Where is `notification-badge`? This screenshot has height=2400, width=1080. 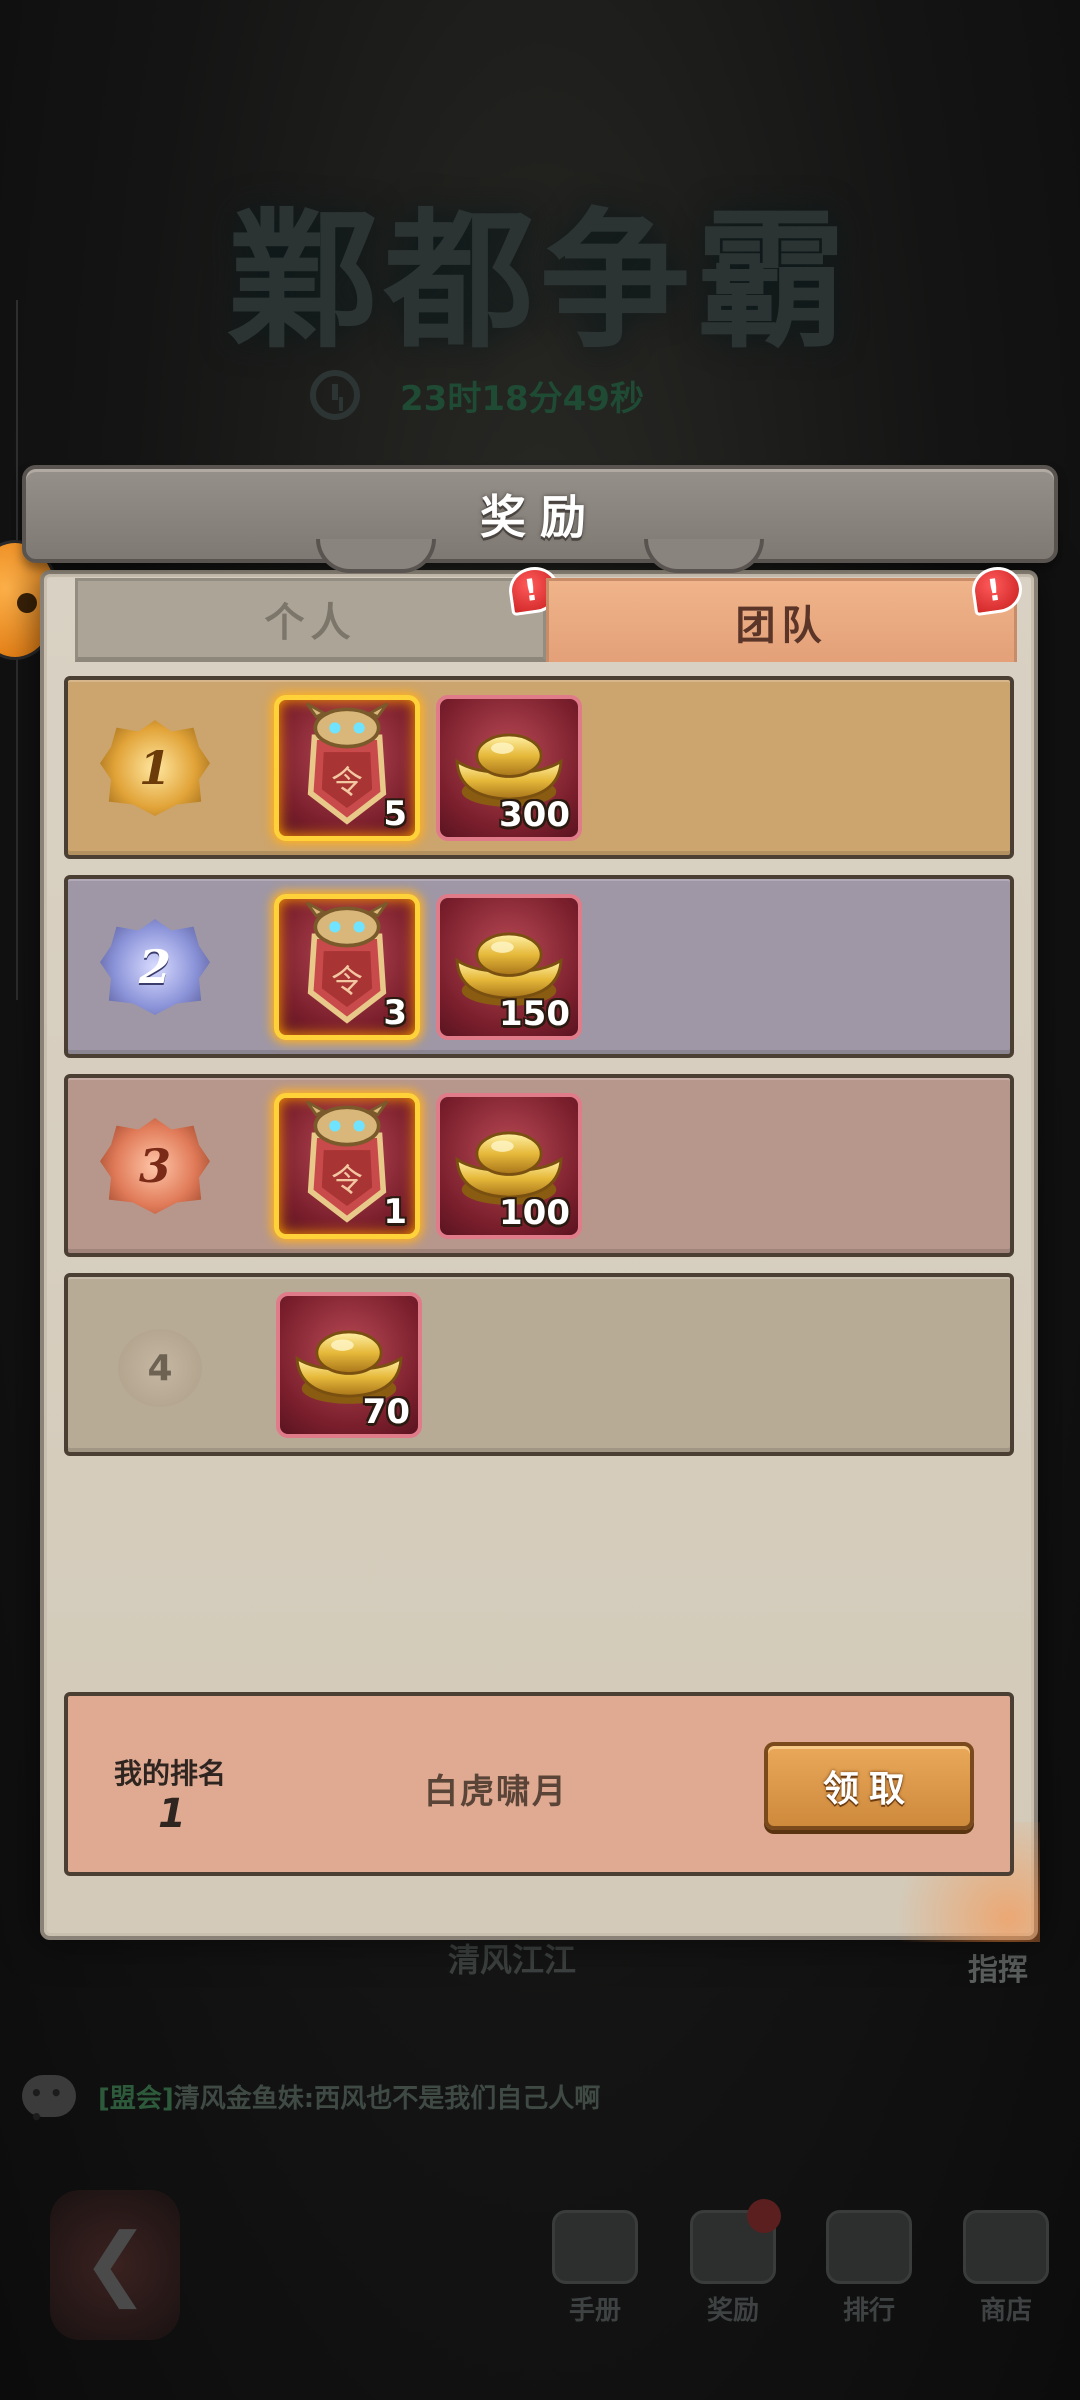
notification-badge is located at coordinates (764, 2216).